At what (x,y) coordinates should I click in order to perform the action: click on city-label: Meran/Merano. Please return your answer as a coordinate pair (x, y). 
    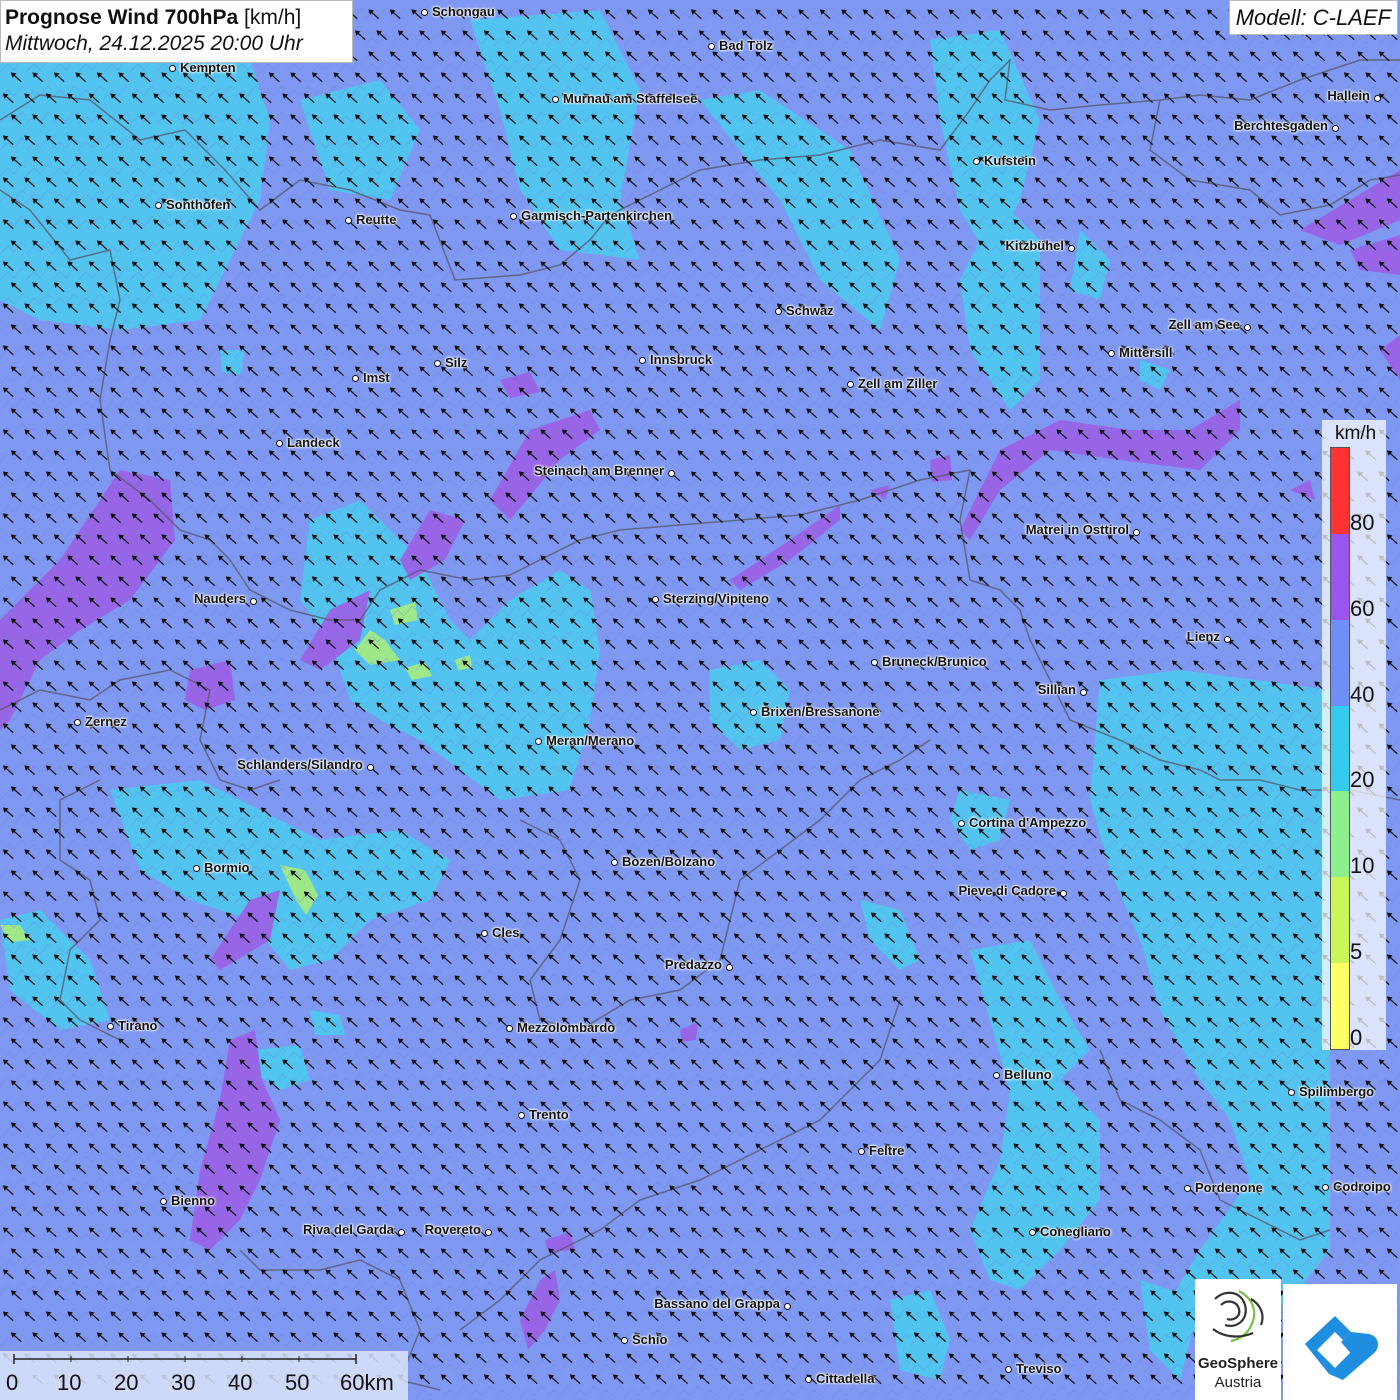
    Looking at the image, I should click on (590, 740).